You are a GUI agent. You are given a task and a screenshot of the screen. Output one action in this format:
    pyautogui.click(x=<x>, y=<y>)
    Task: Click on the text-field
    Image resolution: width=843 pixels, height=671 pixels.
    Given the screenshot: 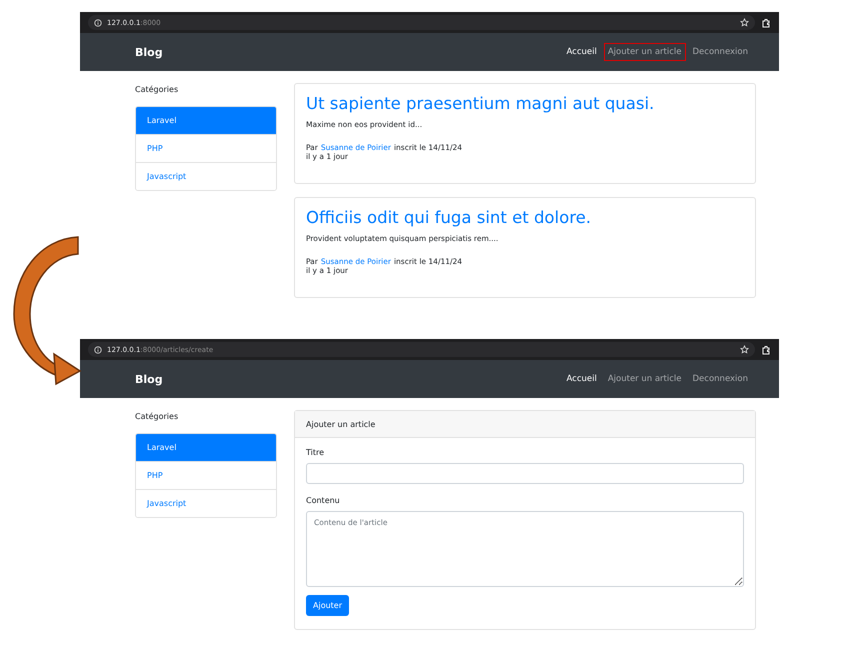 What is the action you would take?
    pyautogui.click(x=525, y=473)
    